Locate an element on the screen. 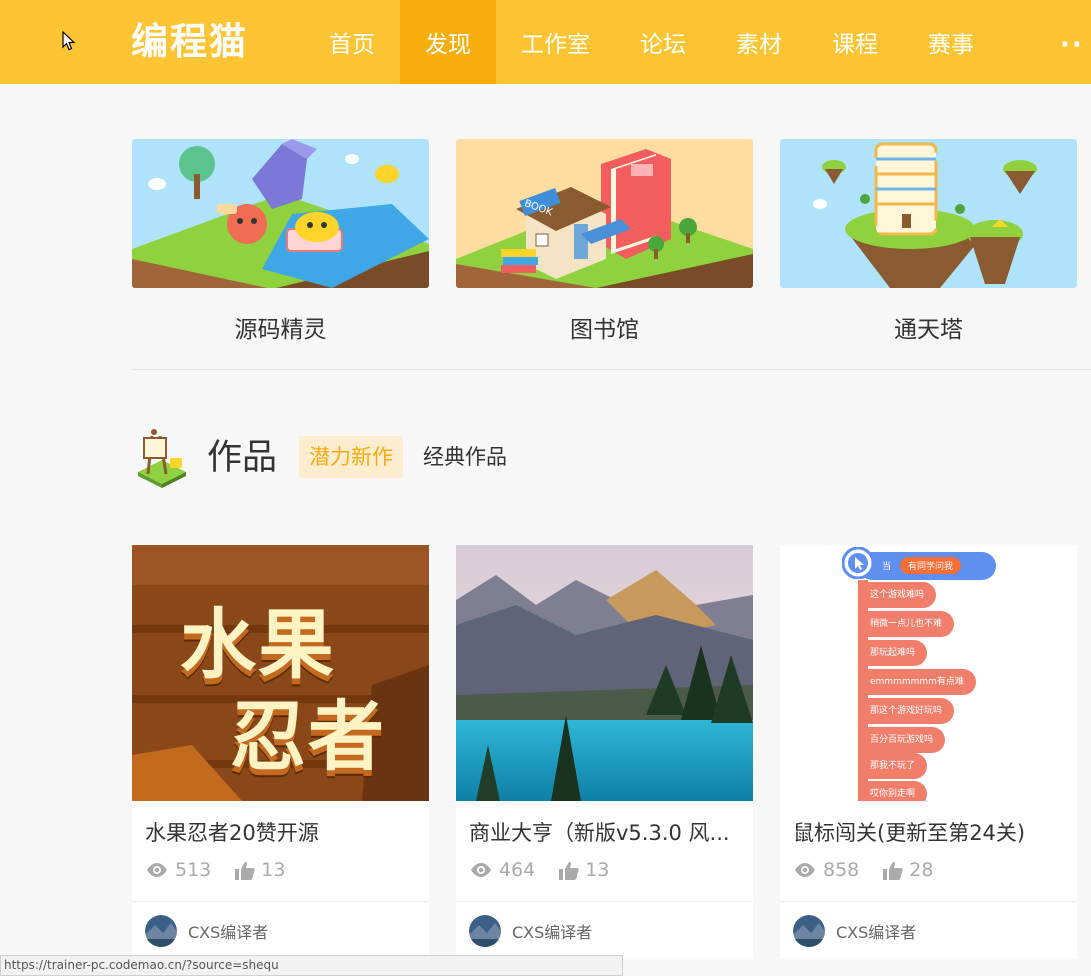 The image size is (1091, 976). work-stats: 464 13 is located at coordinates (551, 870).